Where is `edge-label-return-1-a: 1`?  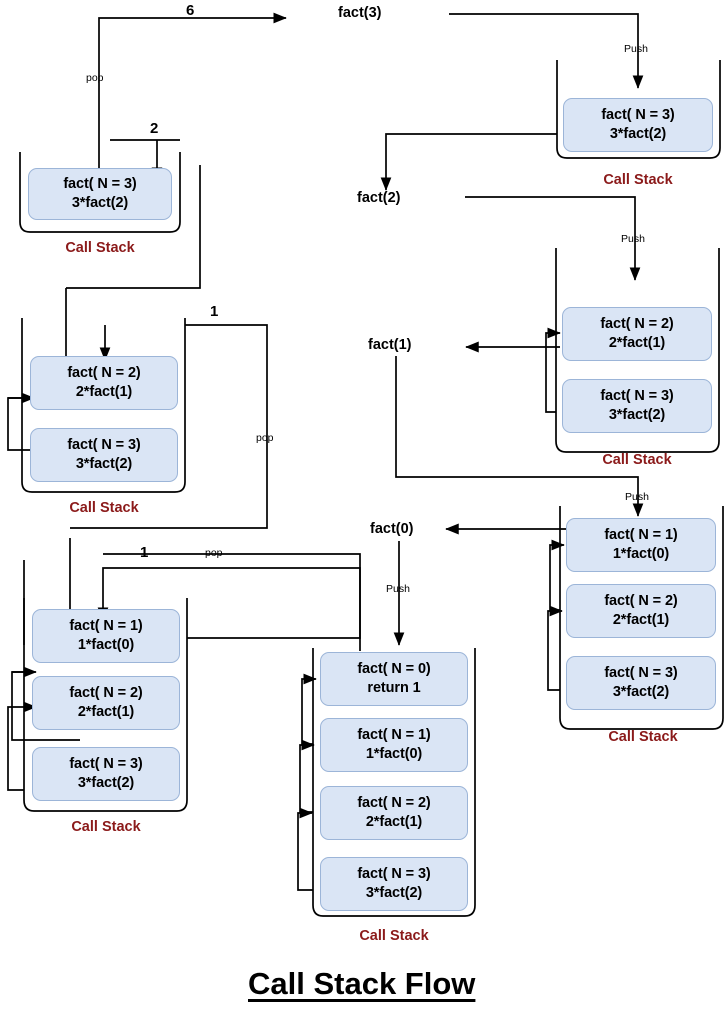 edge-label-return-1-a: 1 is located at coordinates (214, 311).